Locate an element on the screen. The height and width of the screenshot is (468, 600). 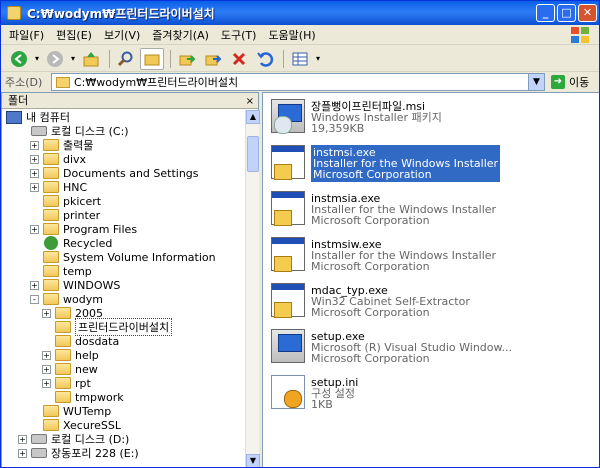
back-dropdown: ▾ is located at coordinates (37, 59).